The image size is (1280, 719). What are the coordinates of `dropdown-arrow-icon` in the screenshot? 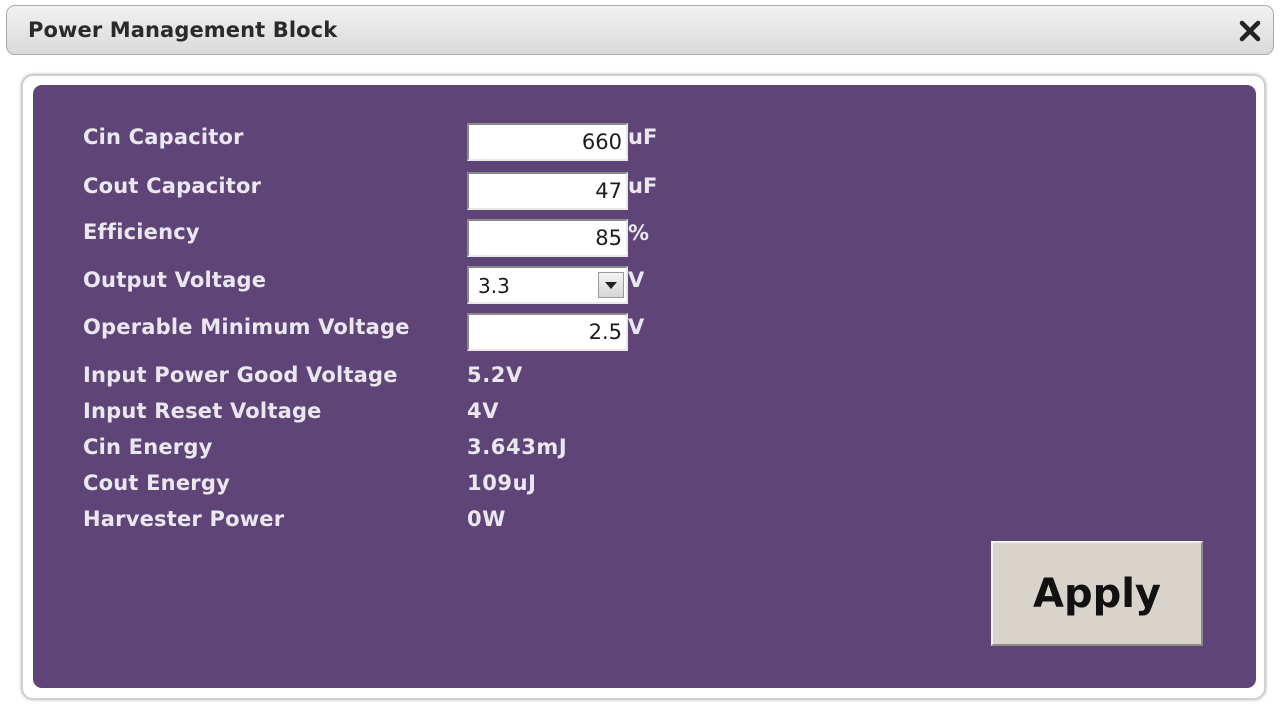 It's located at (611, 285).